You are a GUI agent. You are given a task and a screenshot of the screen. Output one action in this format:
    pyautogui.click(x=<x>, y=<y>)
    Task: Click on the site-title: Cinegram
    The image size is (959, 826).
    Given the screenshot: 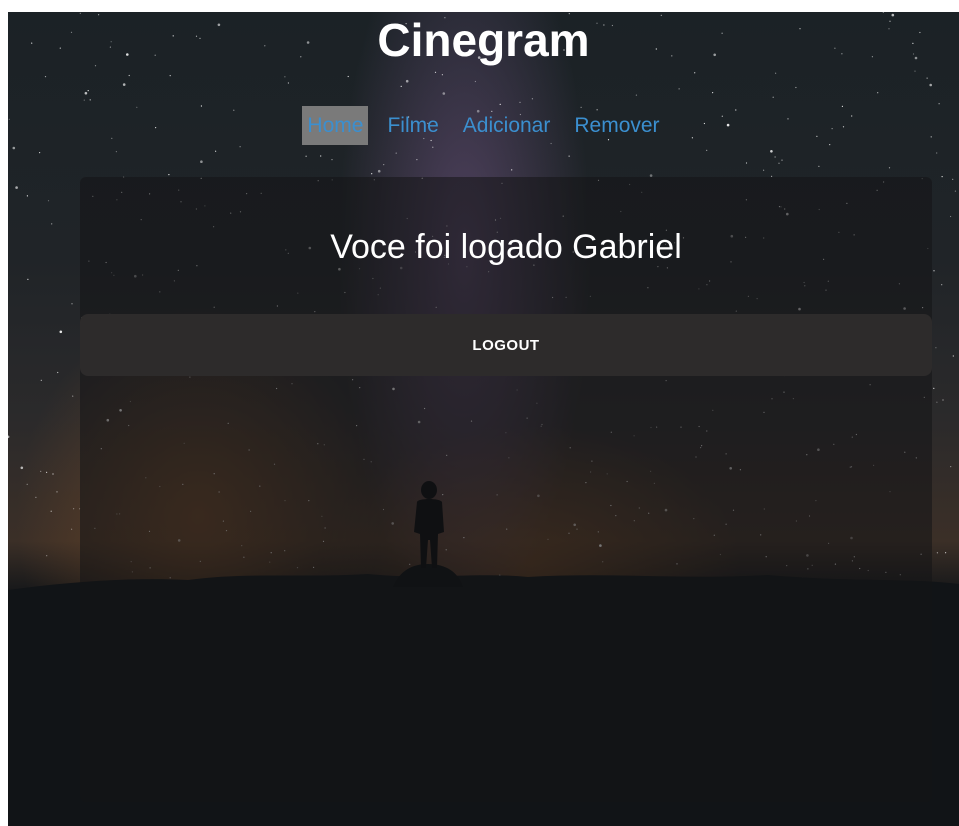 What is the action you would take?
    pyautogui.click(x=483, y=40)
    